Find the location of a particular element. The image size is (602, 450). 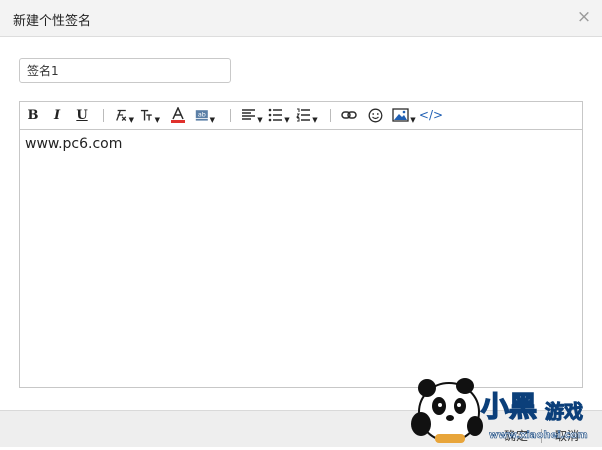

svg-text: 小黑 is located at coordinates (509, 406).